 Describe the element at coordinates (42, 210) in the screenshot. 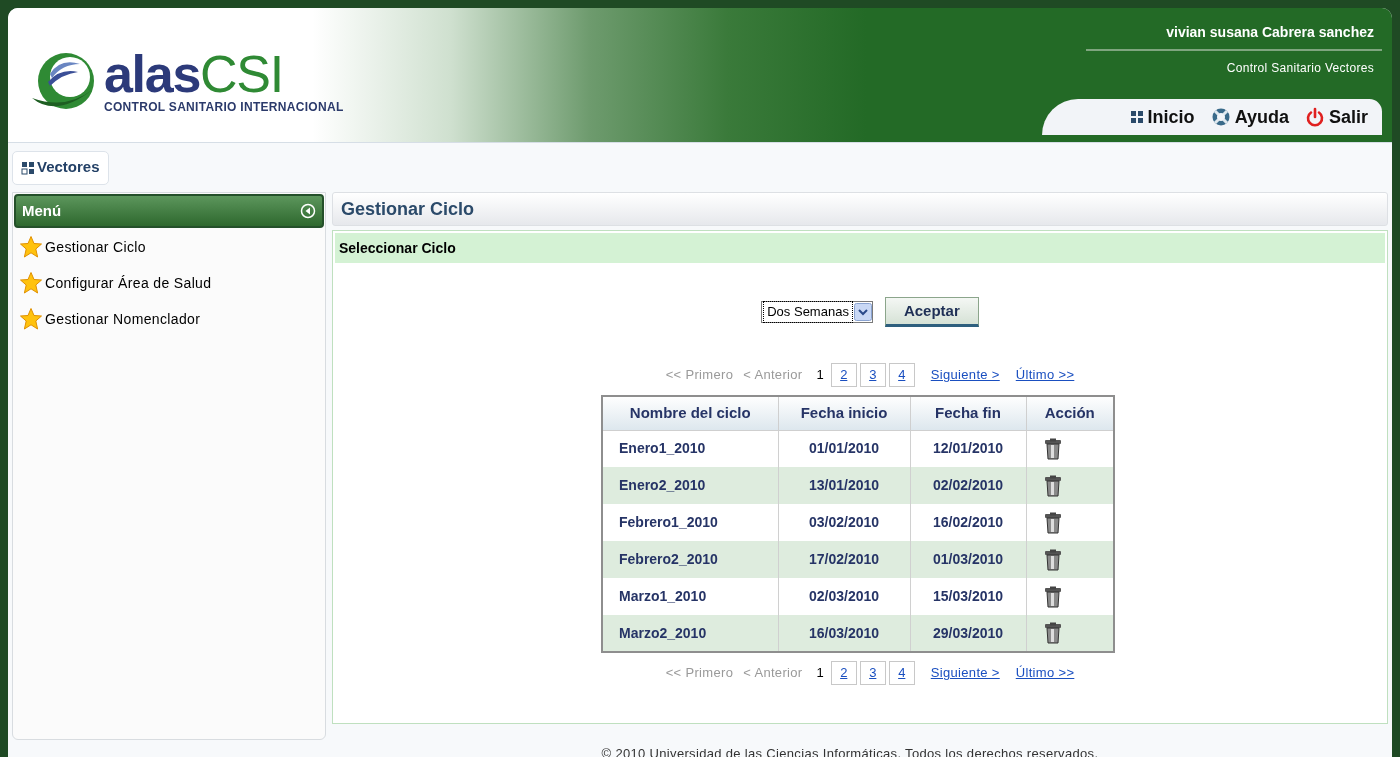

I see `menu-title: Menú` at that location.